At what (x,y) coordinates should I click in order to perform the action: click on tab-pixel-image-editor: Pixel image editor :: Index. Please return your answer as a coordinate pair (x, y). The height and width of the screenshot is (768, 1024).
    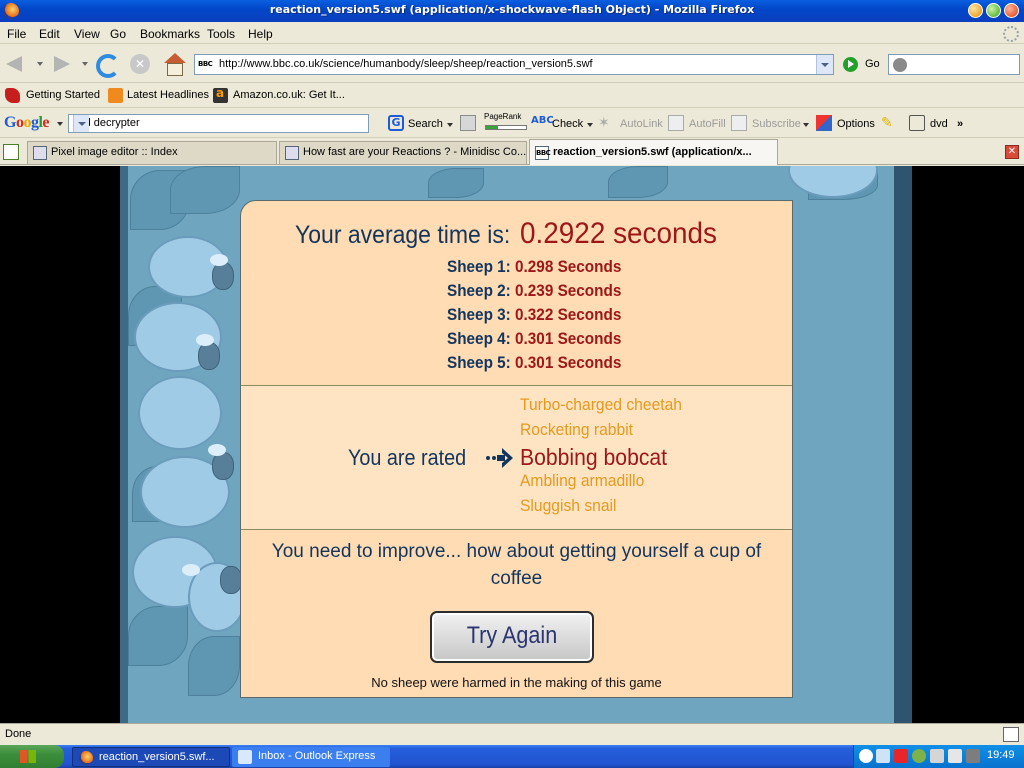
    Looking at the image, I should click on (152, 152).